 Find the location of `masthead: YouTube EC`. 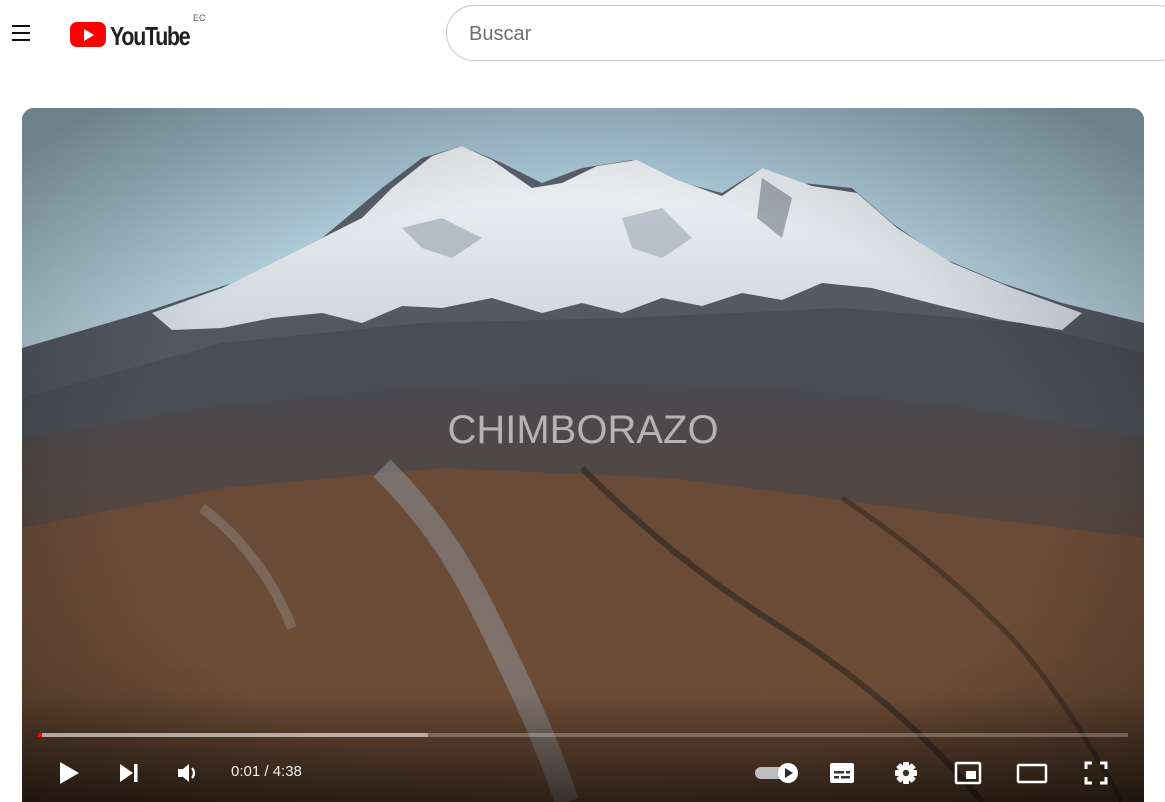

masthead: YouTube EC is located at coordinates (582, 32).